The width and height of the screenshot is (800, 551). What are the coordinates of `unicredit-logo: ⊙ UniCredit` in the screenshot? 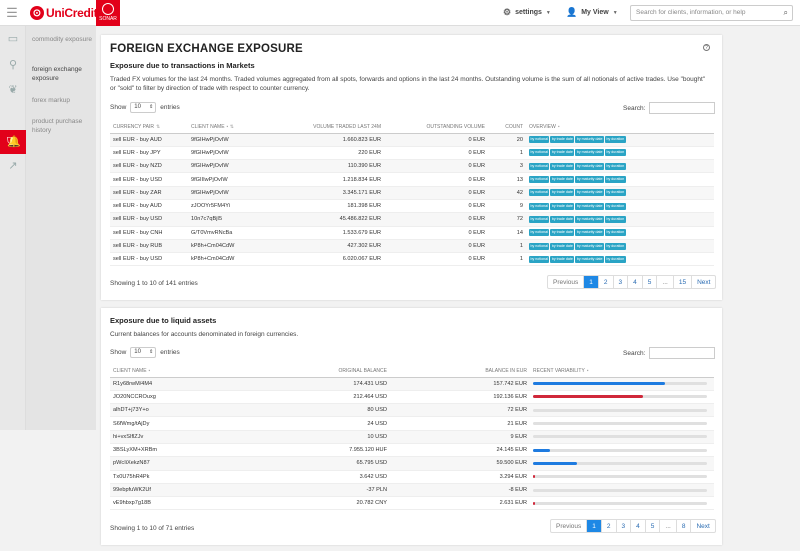 It's located at (64, 13).